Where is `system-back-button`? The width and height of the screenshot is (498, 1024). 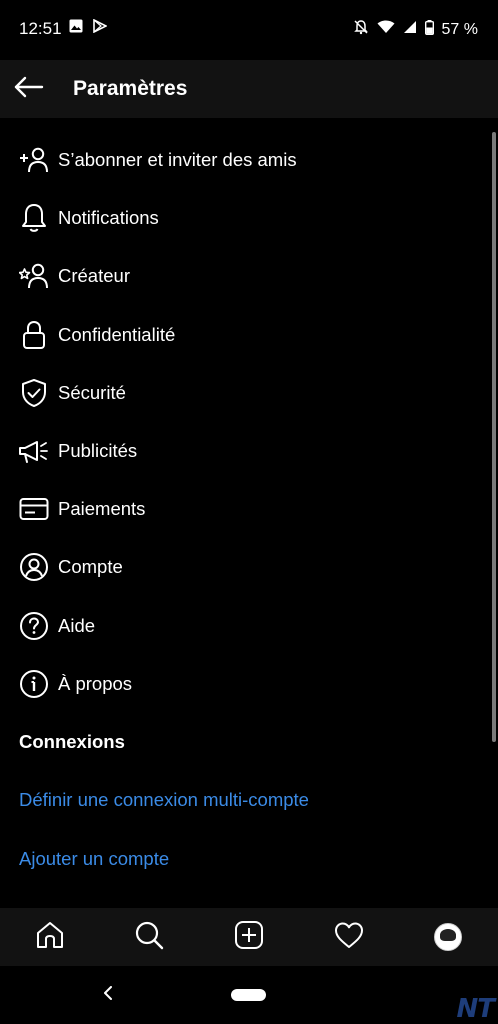
system-back-button is located at coordinates (108, 995).